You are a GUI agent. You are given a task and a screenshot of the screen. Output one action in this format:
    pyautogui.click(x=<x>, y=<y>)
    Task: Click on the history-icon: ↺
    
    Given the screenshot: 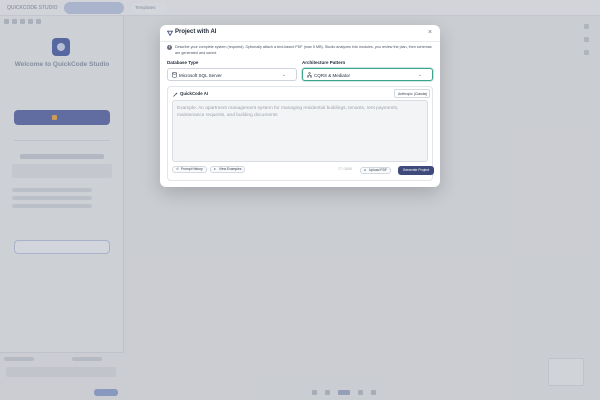 What is the action you would take?
    pyautogui.click(x=177, y=169)
    